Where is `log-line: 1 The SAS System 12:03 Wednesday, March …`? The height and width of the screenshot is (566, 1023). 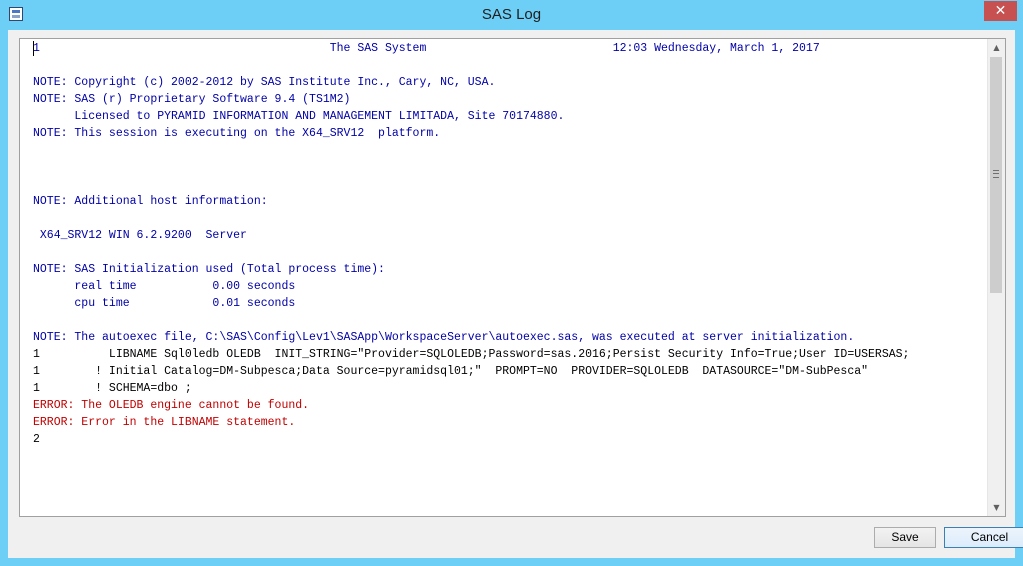
log-line: 1 The SAS System 12:03 Wednesday, March … is located at coordinates (426, 48).